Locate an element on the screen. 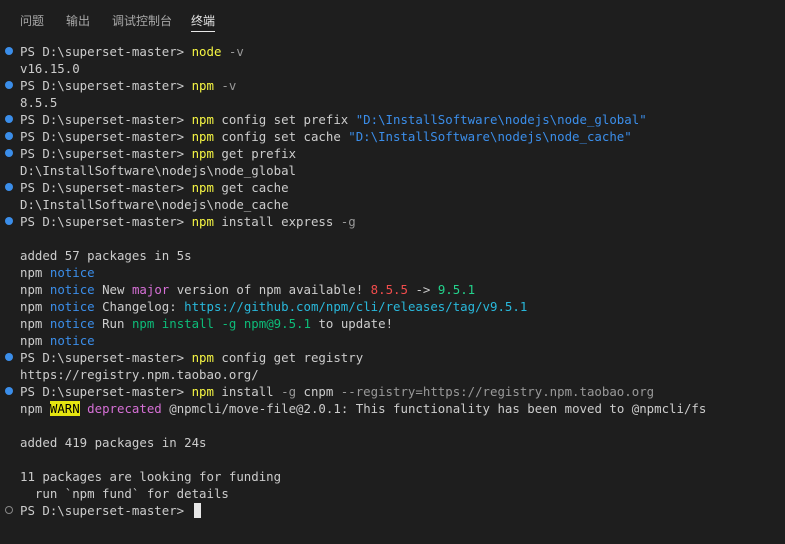  text: to update! is located at coordinates (352, 323).